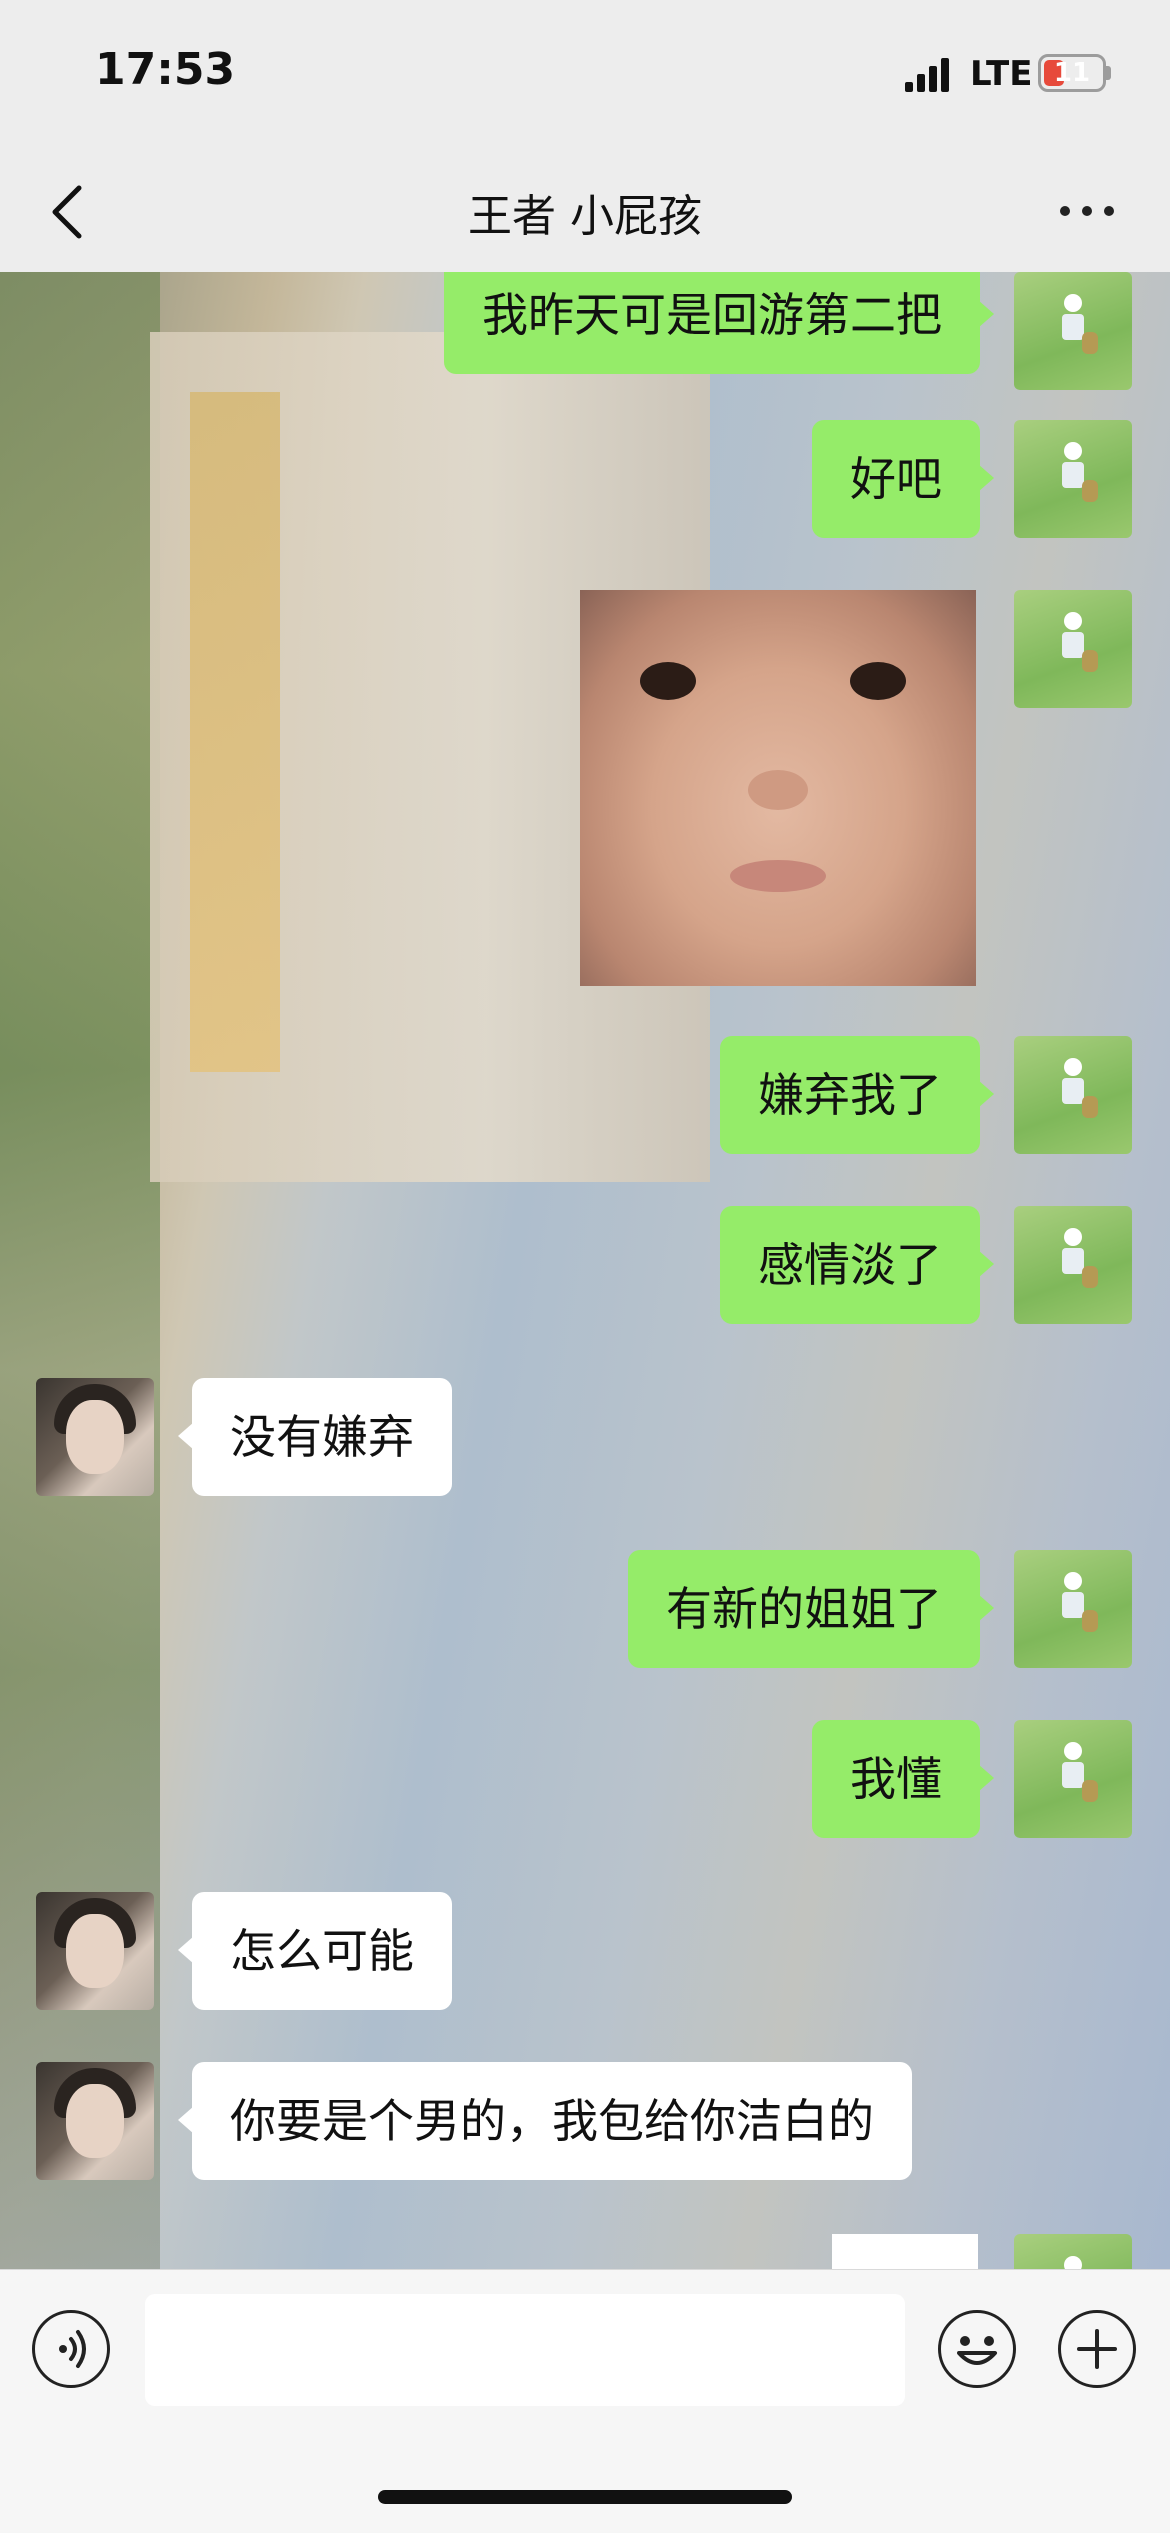  What do you see at coordinates (1001, 74) in the screenshot?
I see `network-type: LTE` at bounding box center [1001, 74].